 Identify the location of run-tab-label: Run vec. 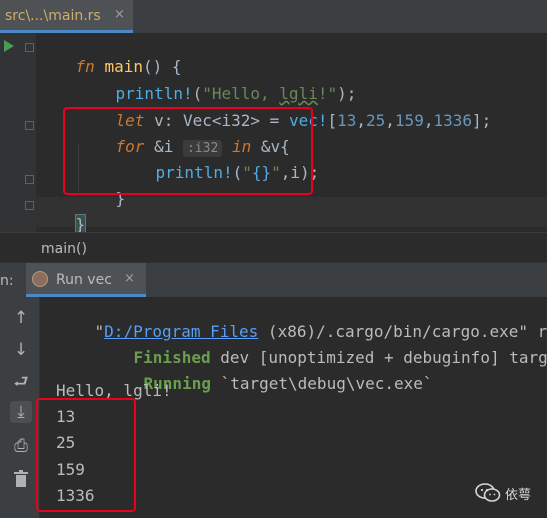
(84, 280).